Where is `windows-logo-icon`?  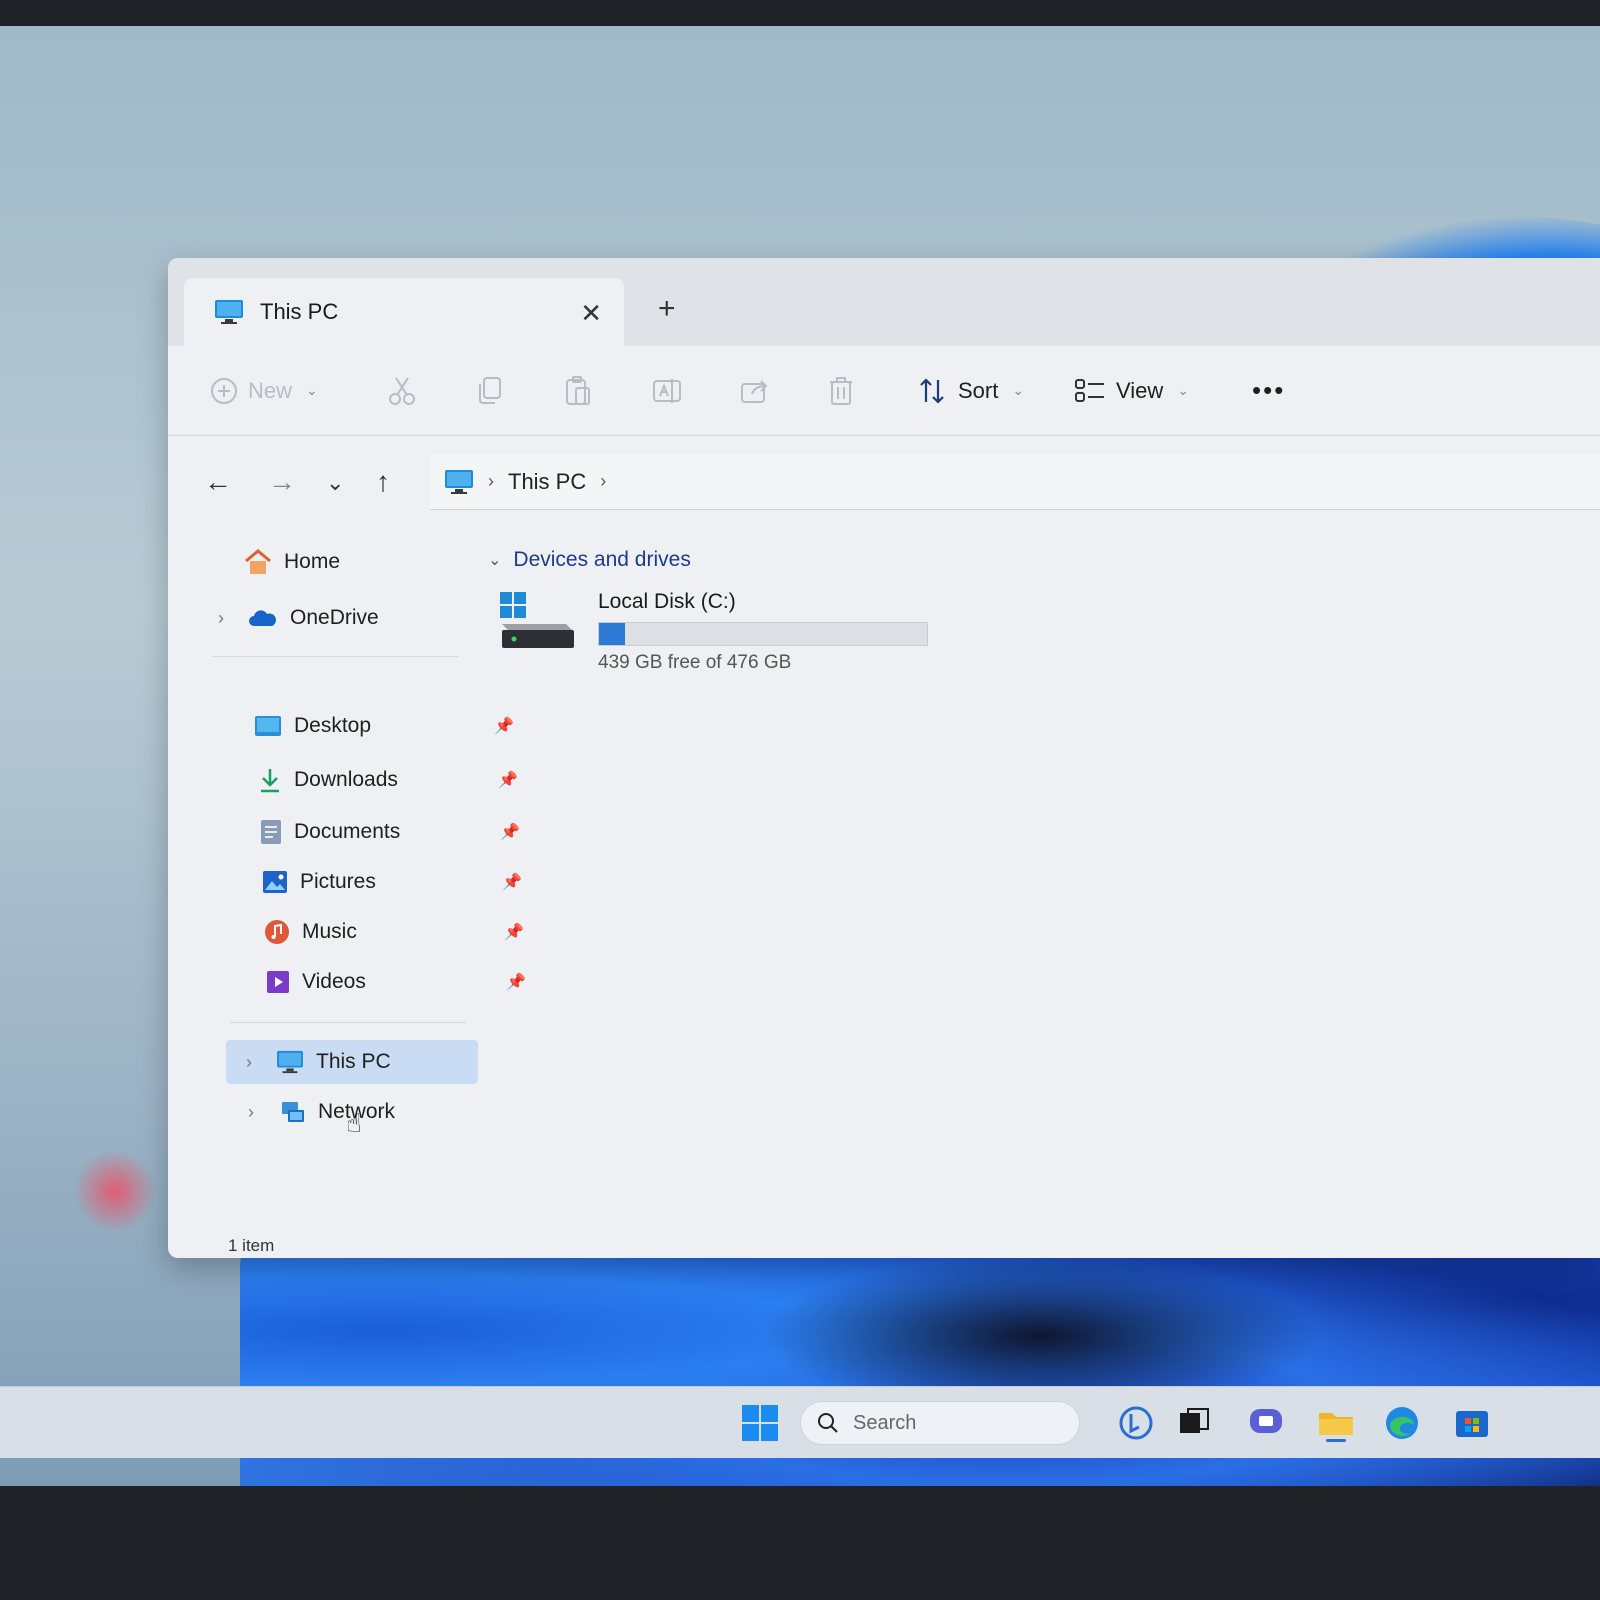 windows-logo-icon is located at coordinates (760, 1423).